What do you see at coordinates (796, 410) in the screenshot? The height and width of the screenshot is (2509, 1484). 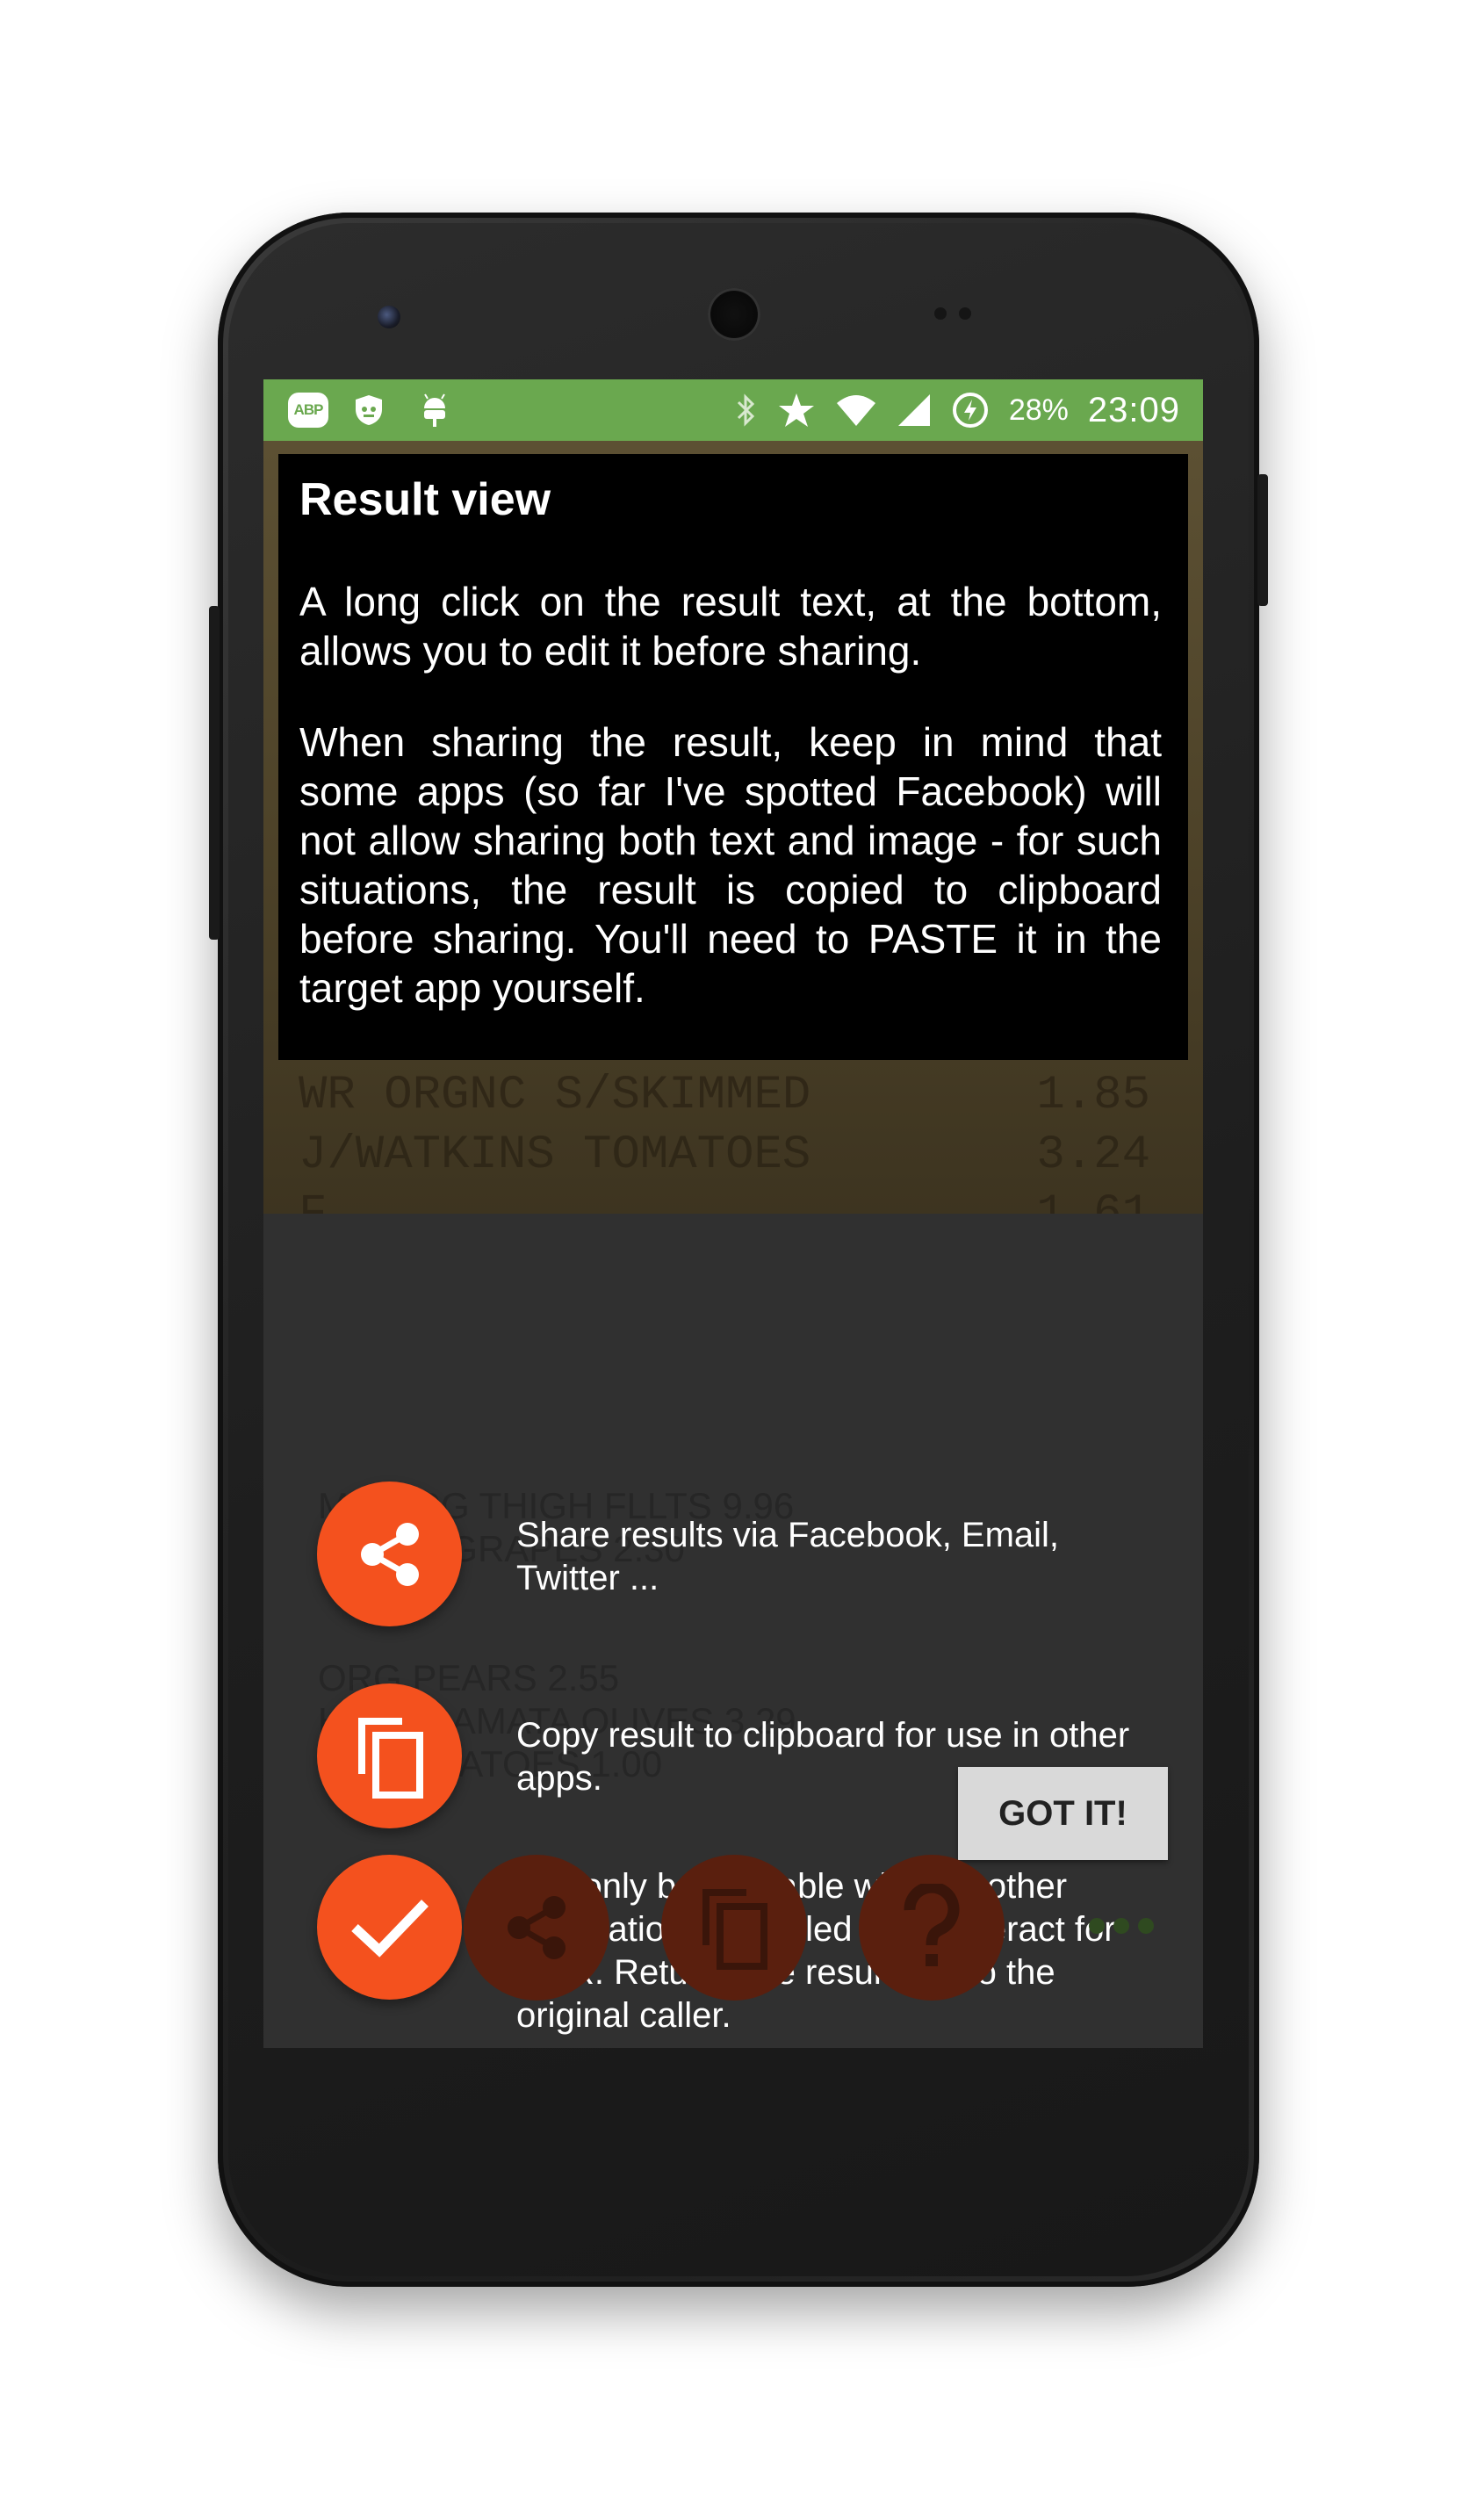 I see `star-icon` at bounding box center [796, 410].